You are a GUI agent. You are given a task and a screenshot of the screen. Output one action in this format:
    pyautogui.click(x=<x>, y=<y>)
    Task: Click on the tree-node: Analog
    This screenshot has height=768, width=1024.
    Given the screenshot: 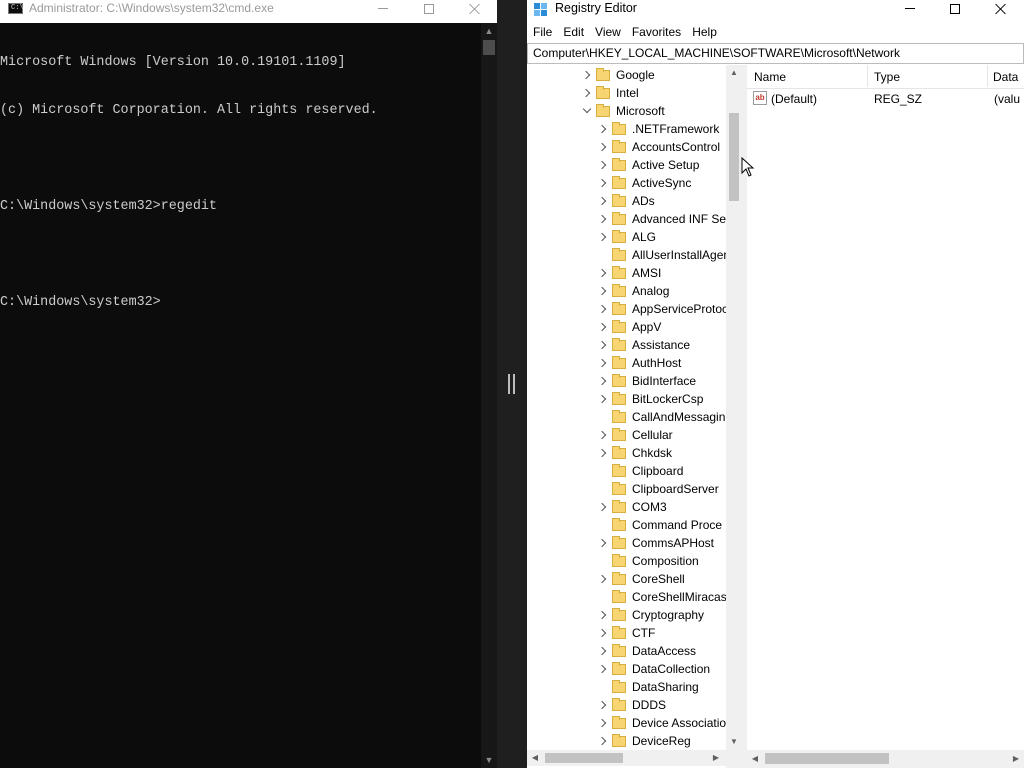 What is the action you would take?
    pyautogui.click(x=633, y=291)
    